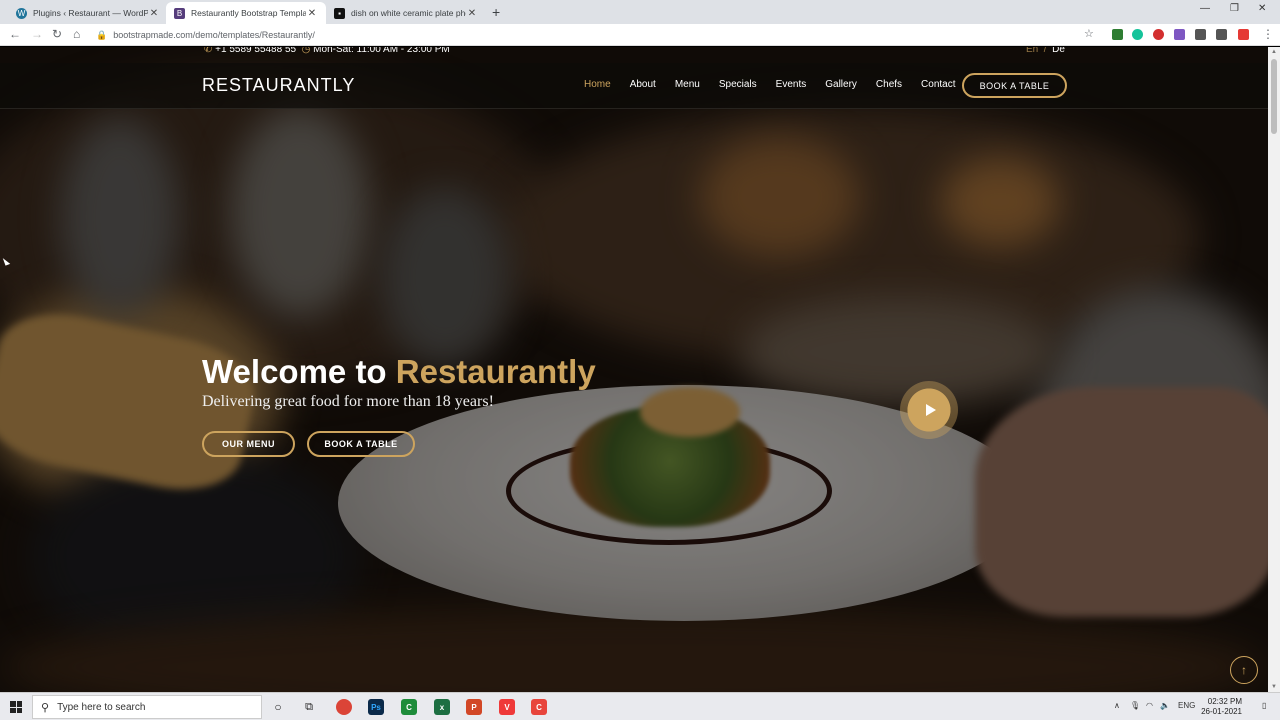  What do you see at coordinates (841, 84) in the screenshot?
I see `nav-gallery: Gallery` at bounding box center [841, 84].